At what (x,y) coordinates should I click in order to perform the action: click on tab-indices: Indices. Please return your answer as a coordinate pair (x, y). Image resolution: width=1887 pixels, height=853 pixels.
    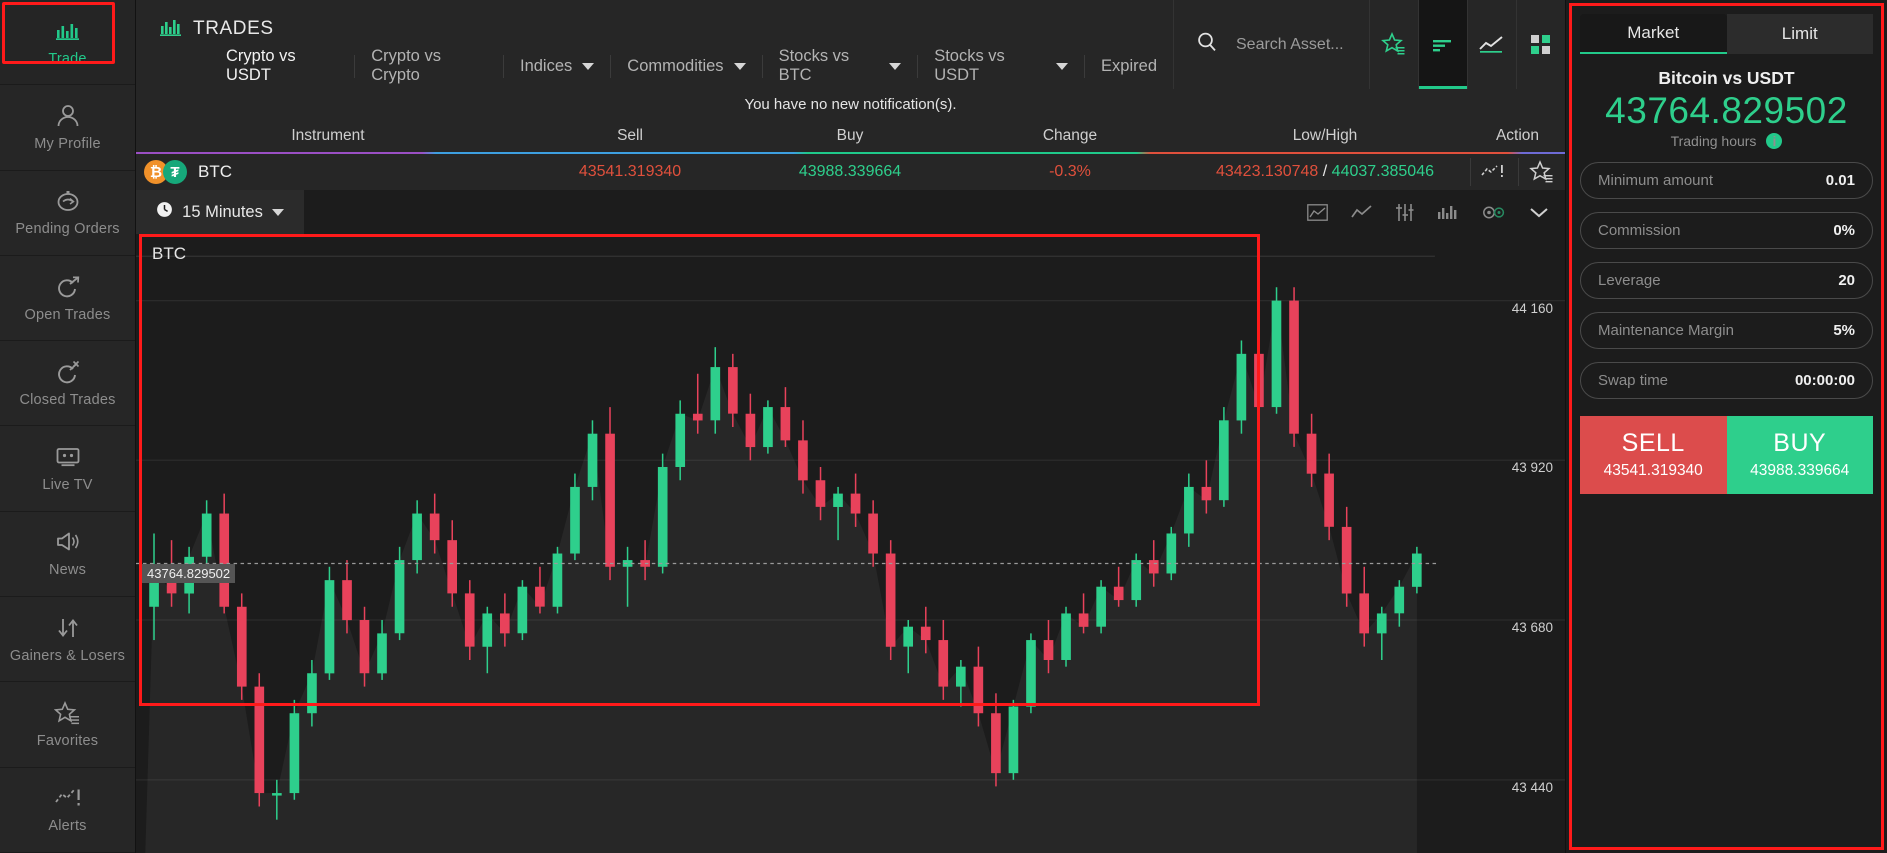
    Looking at the image, I should click on (558, 66).